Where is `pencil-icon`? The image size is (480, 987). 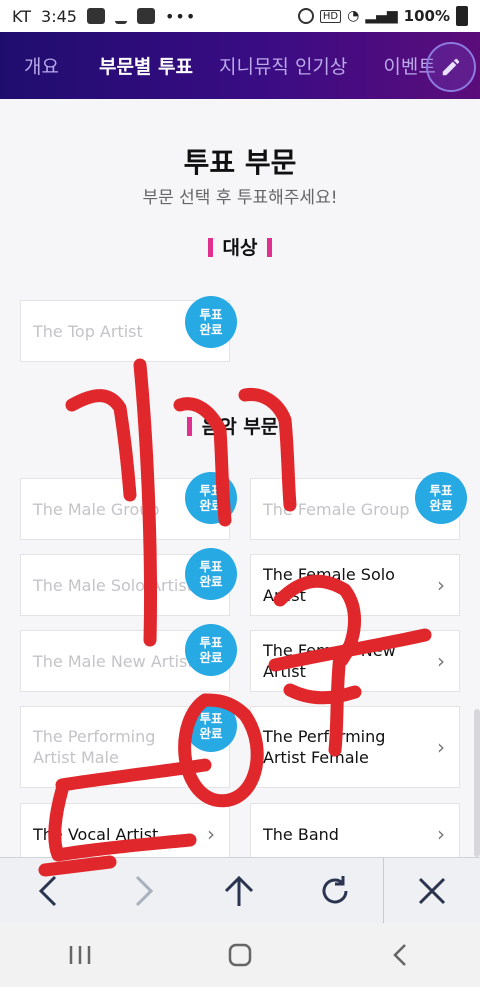
pencil-icon is located at coordinates (451, 67).